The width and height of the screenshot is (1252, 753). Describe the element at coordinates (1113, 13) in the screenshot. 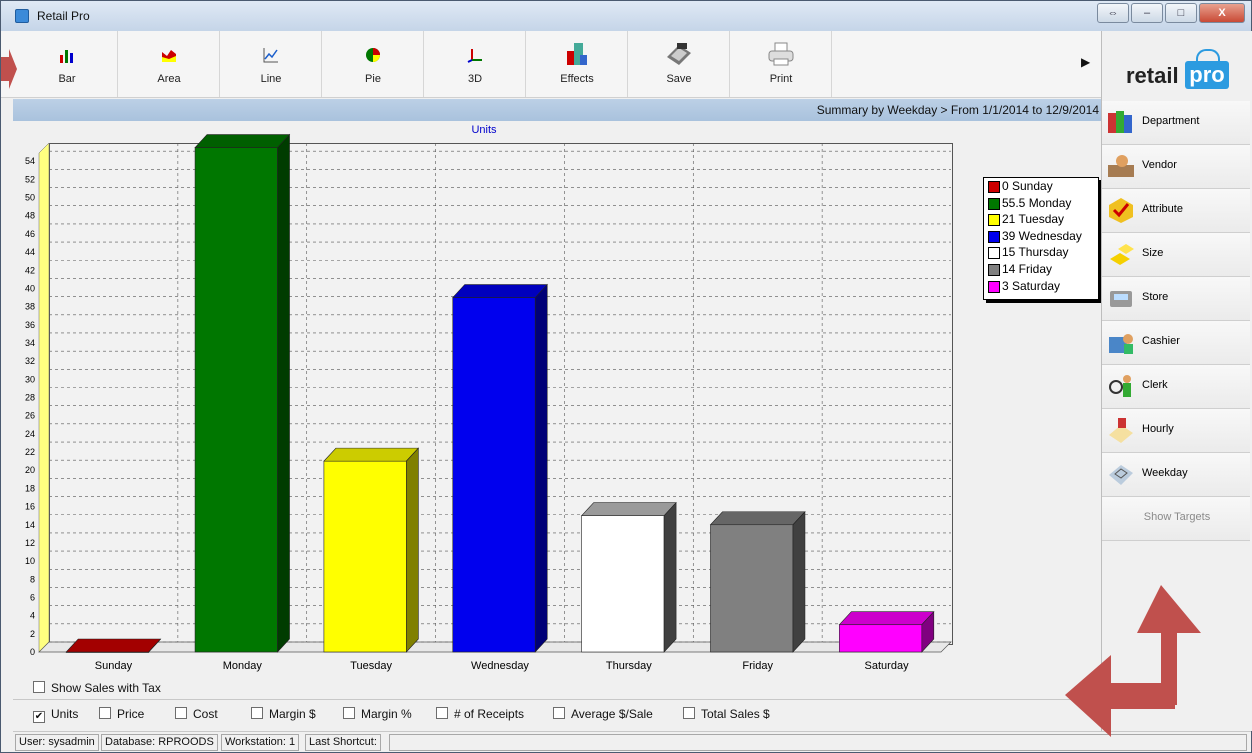

I see `restore-size-button: ⇔` at that location.